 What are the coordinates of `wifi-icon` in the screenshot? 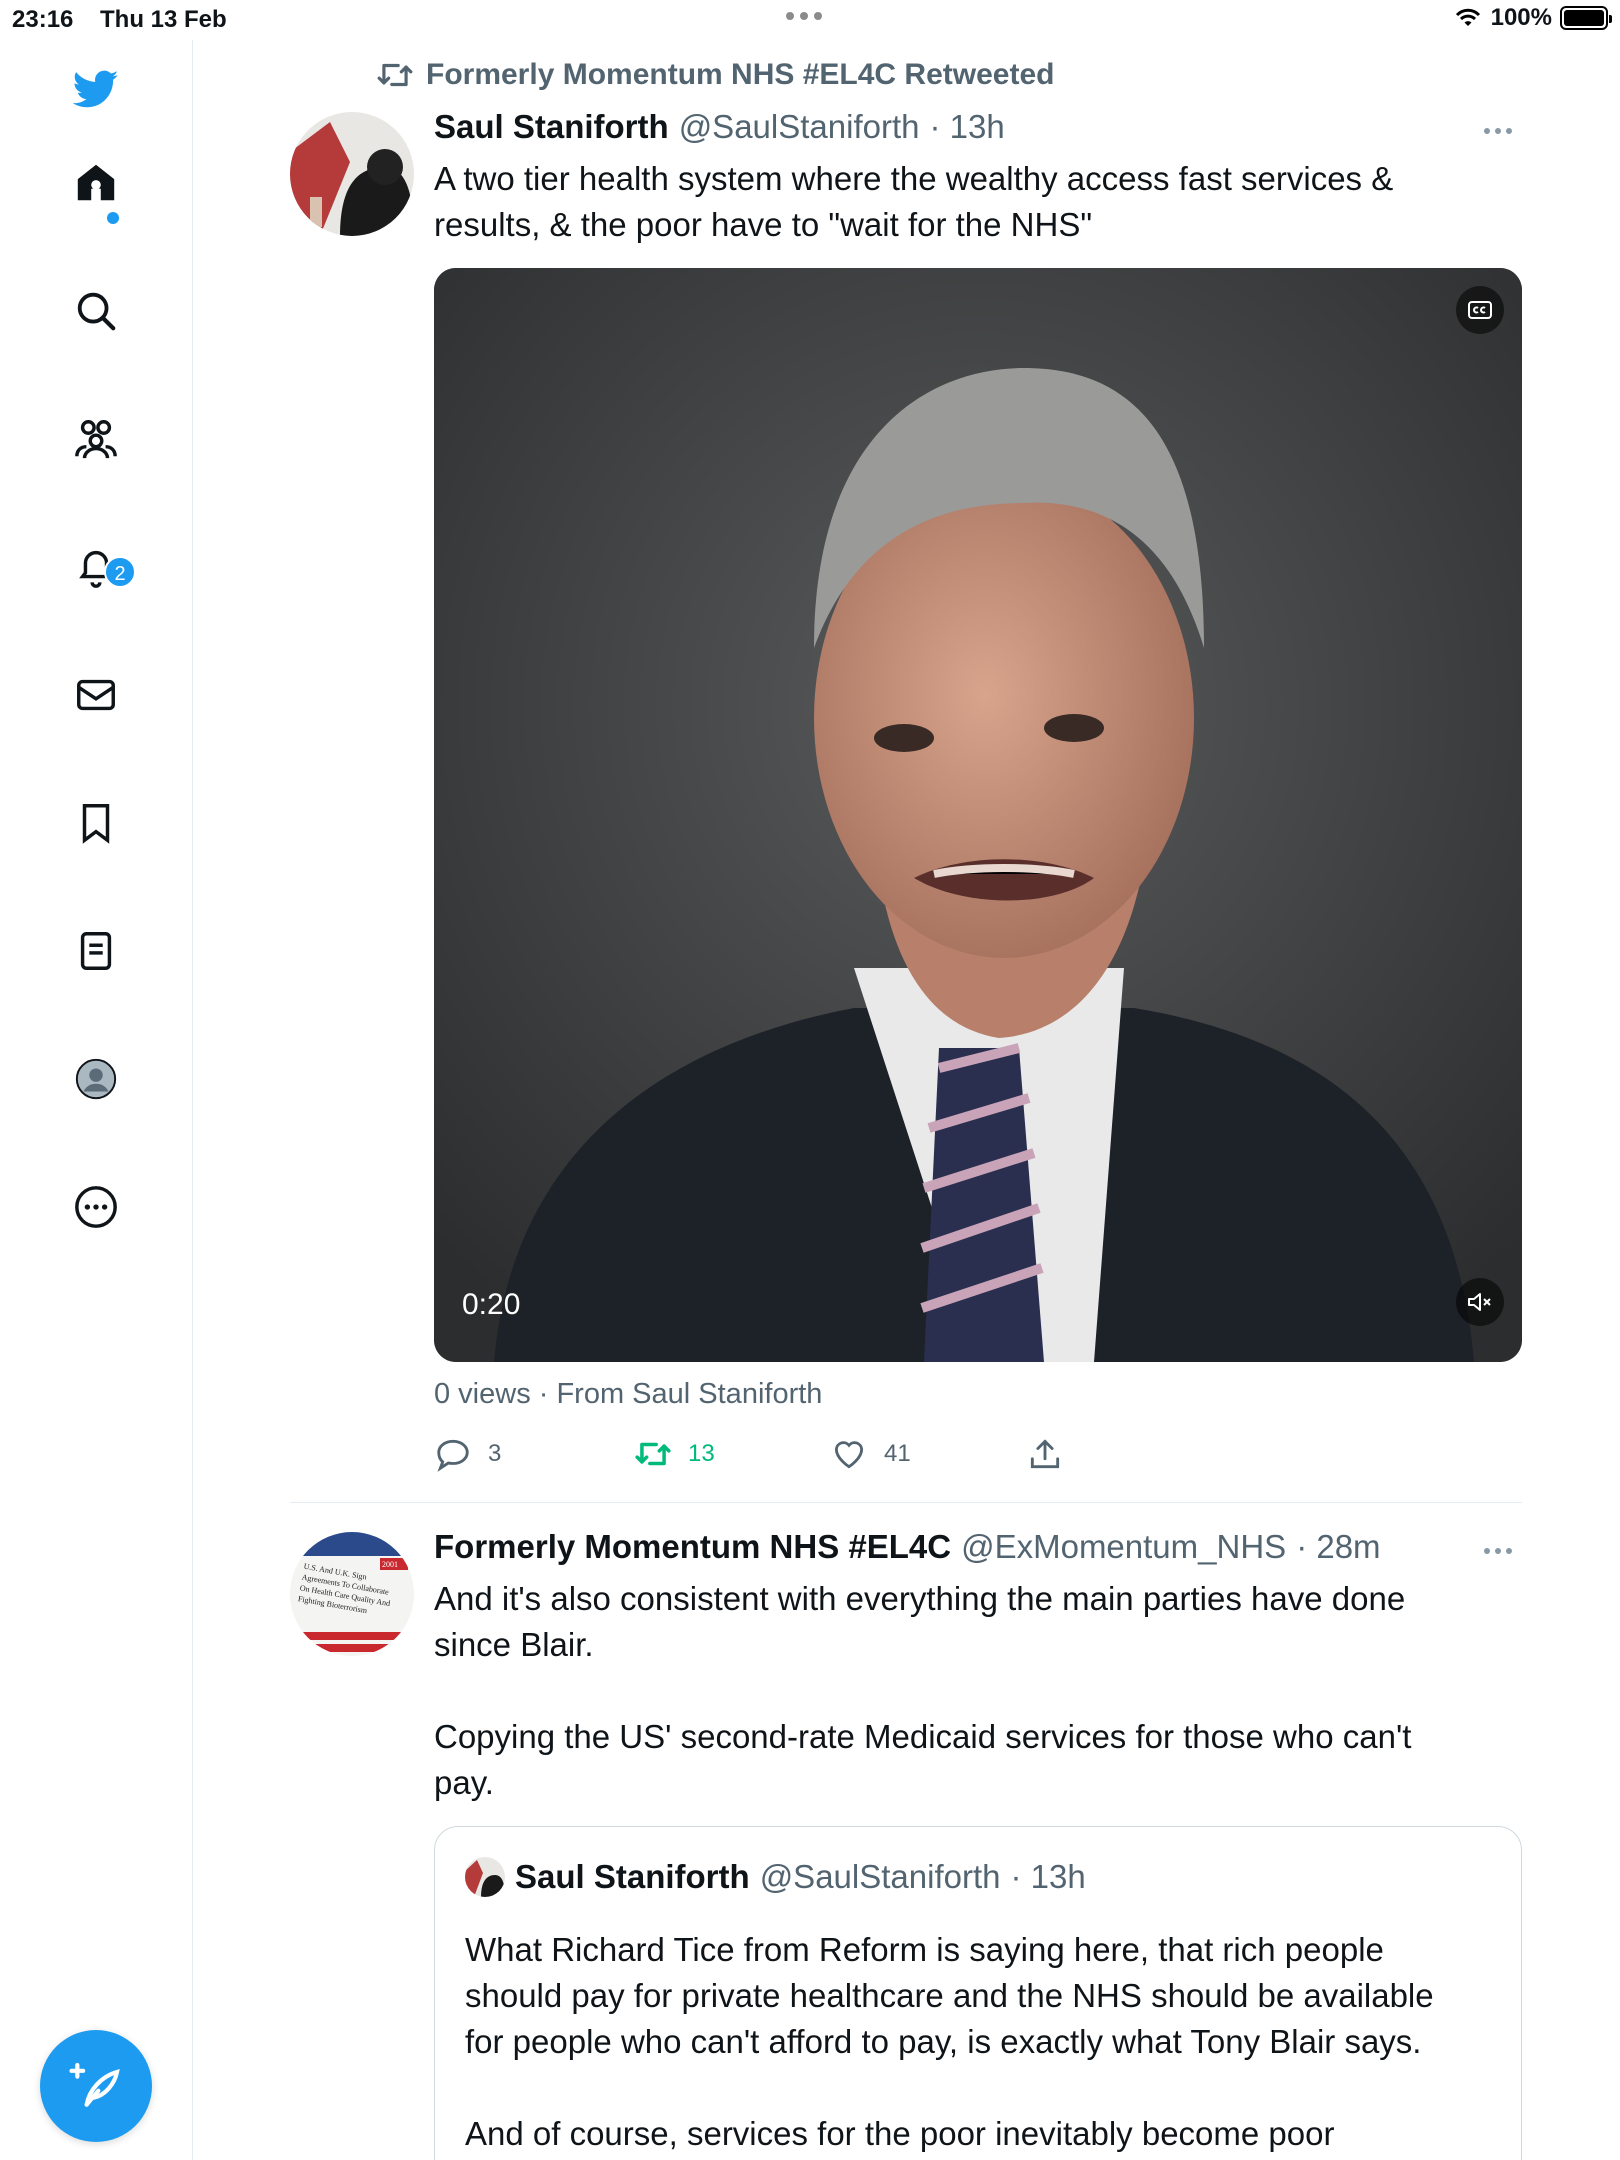 It's located at (1467, 17).